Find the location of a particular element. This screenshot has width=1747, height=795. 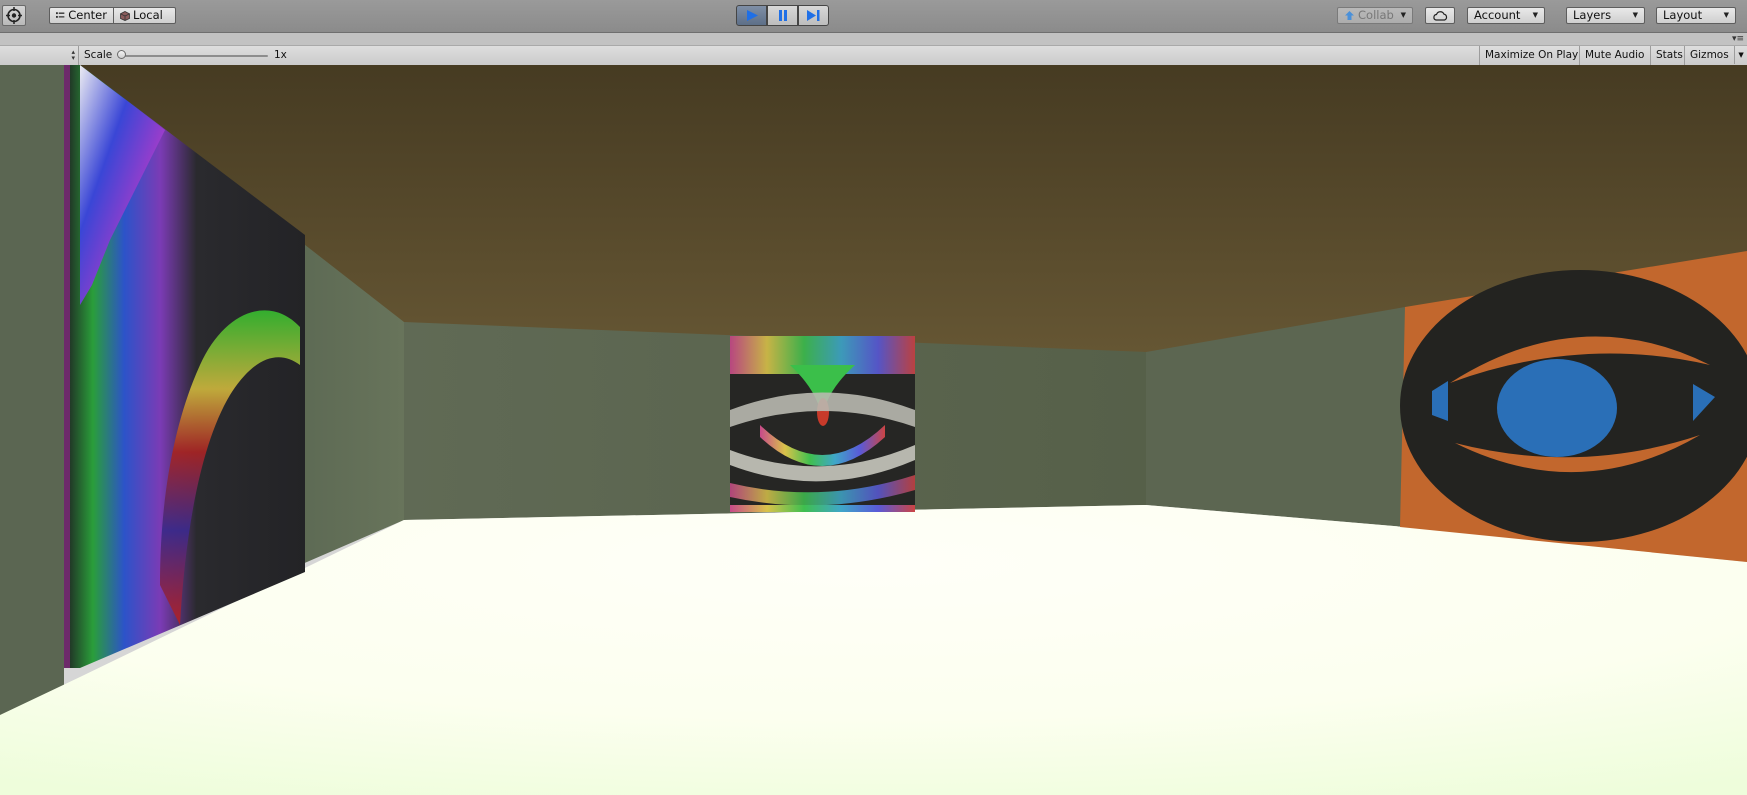

mute-audio-toggle: Mute Audio is located at coordinates (1614, 55).